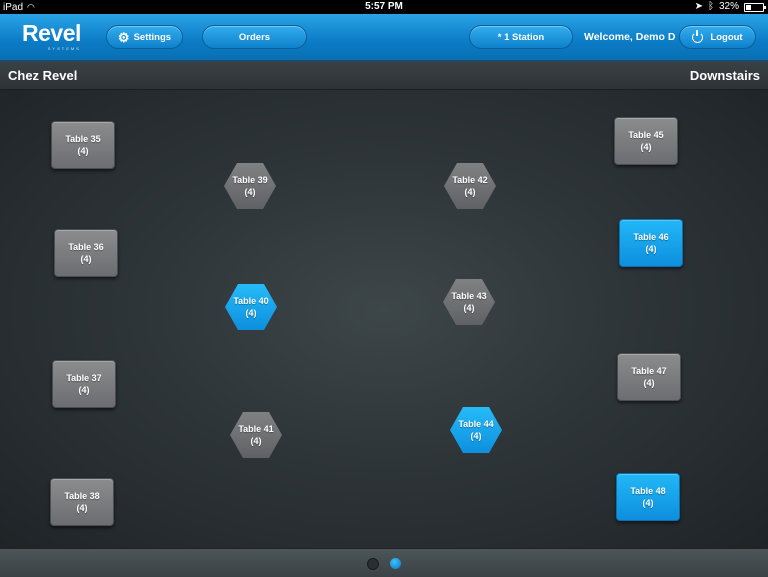 The height and width of the screenshot is (577, 768). I want to click on table-label: Table 42, so click(470, 180).